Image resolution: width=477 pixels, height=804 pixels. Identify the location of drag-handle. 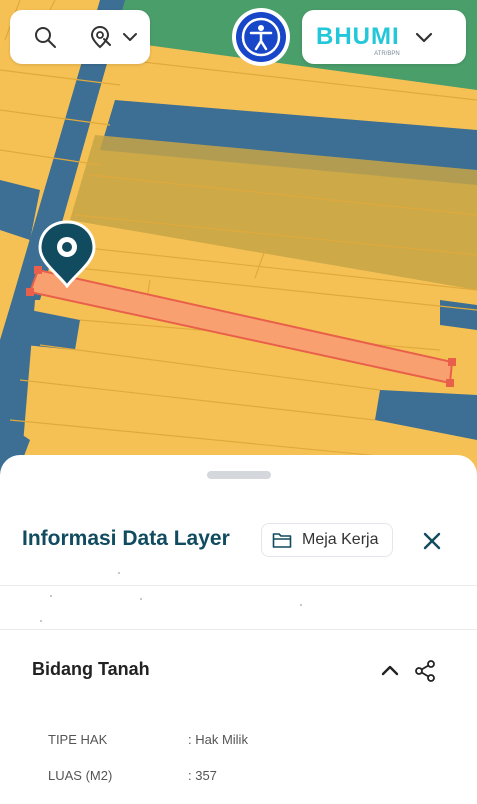
(239, 475).